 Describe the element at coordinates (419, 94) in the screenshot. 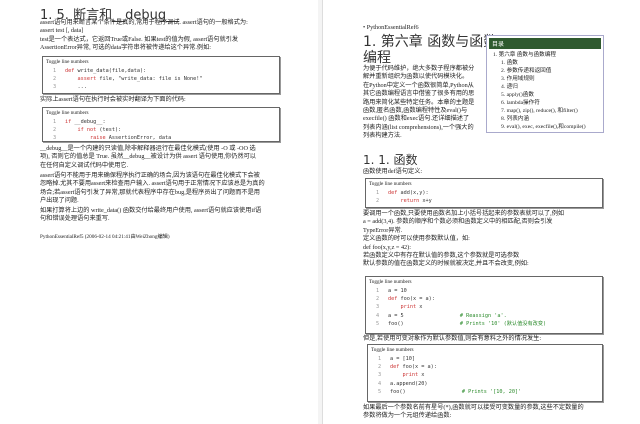

I see `text-line: 其它函数编程语言中借鉴了很多有用的思` at that location.